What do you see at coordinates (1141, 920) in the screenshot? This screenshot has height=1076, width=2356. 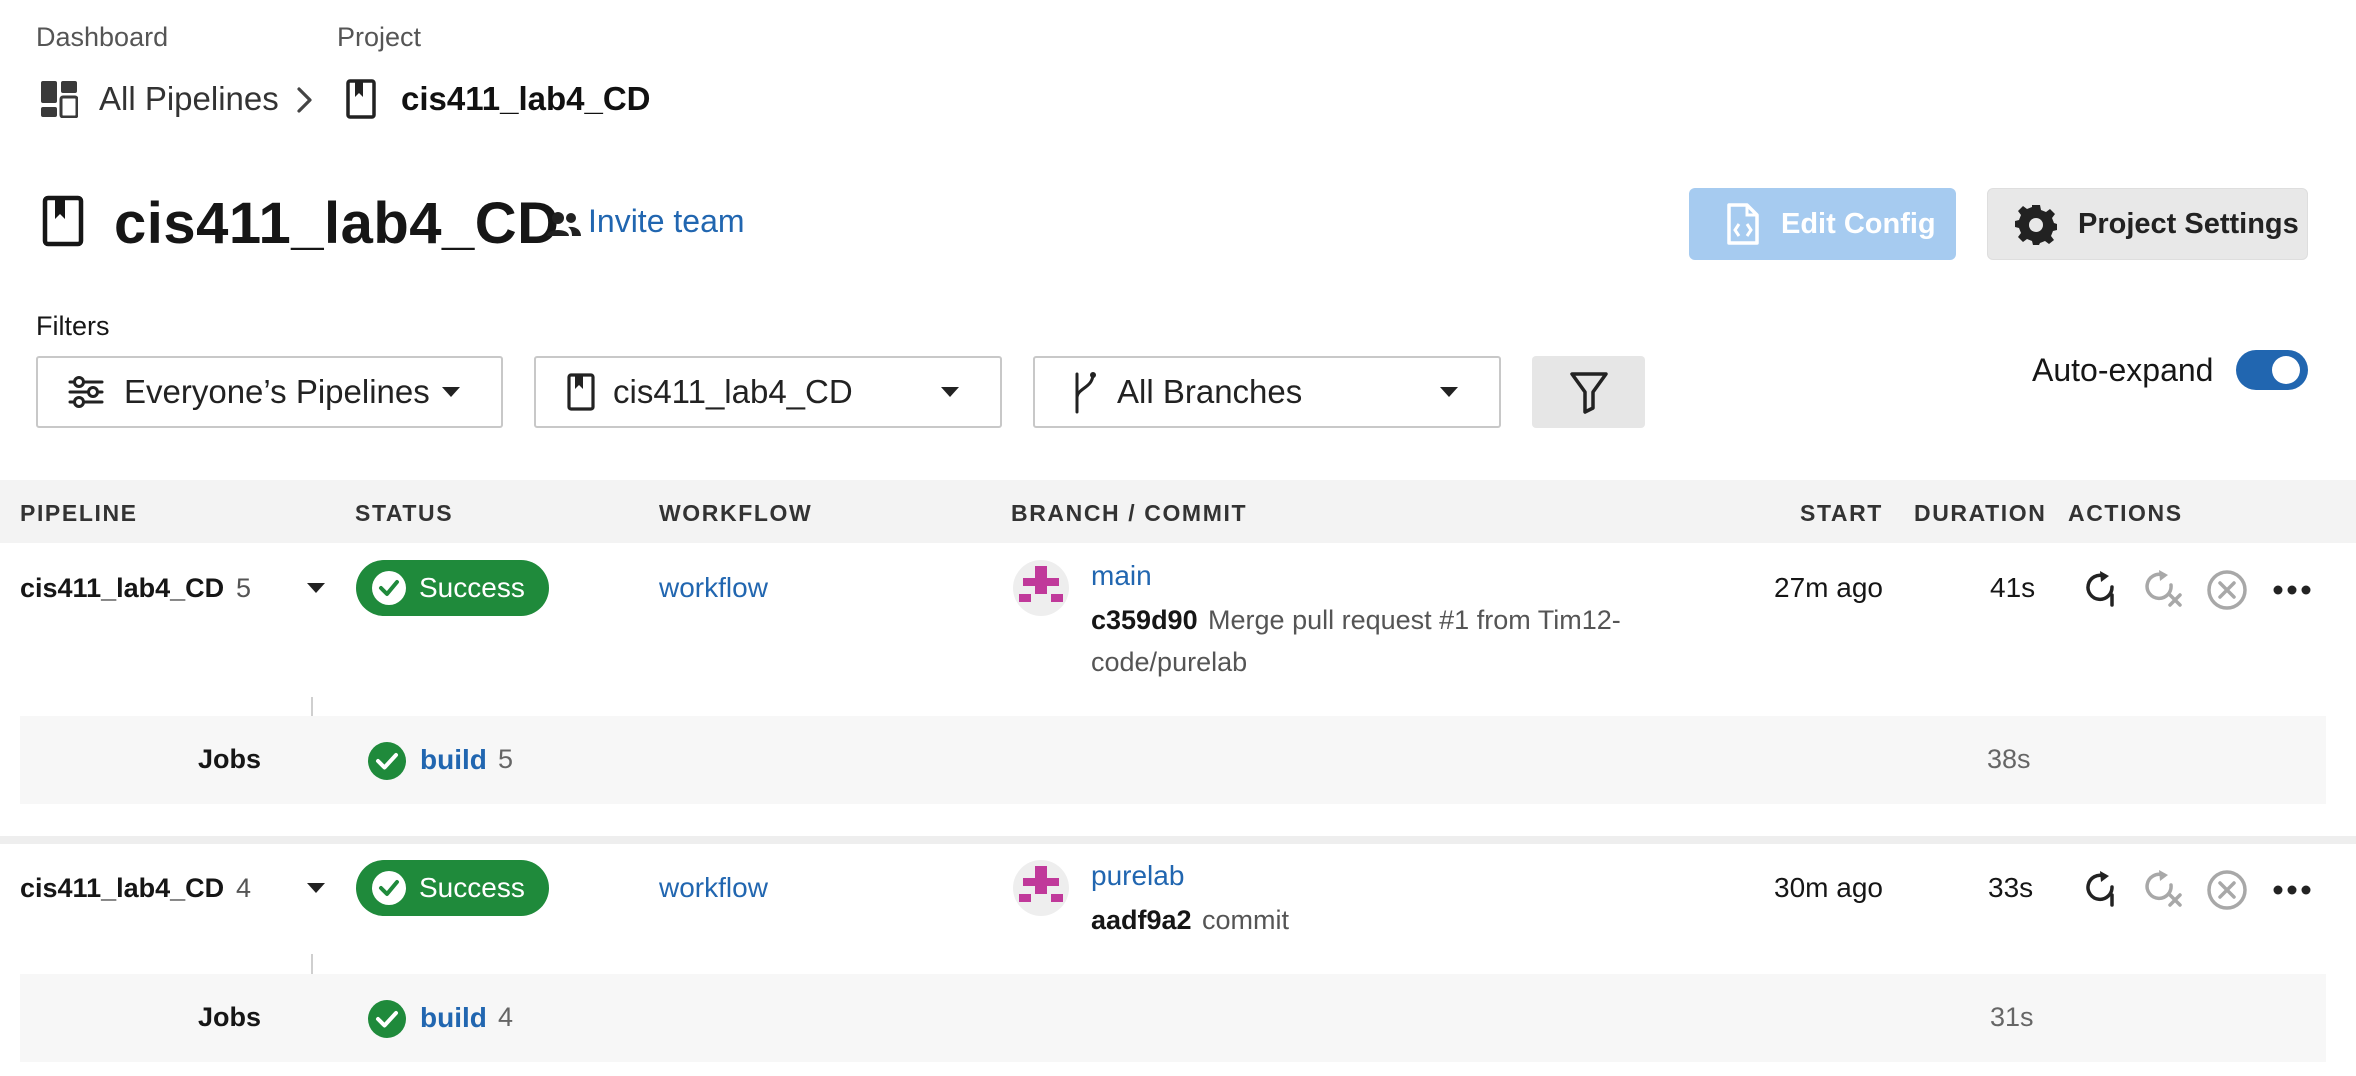 I see `commit-sha: aadf9a2` at bounding box center [1141, 920].